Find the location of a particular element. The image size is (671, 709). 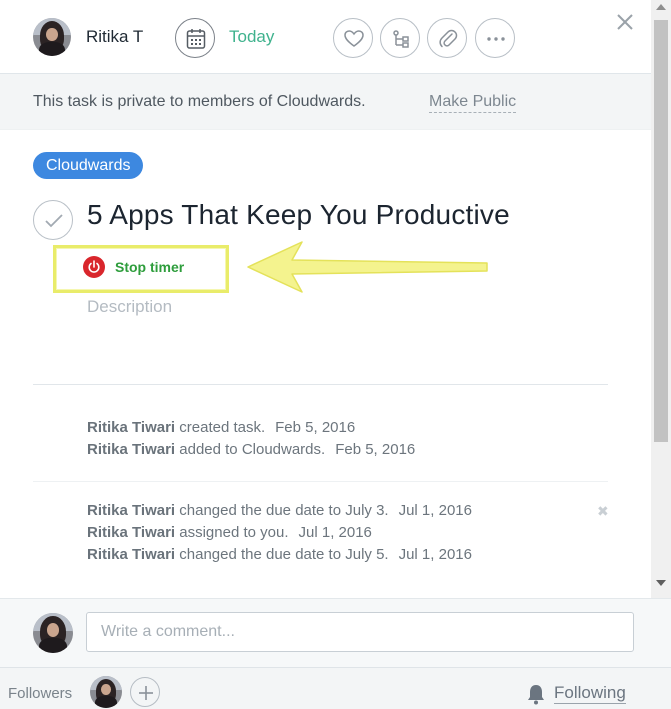

attach-button is located at coordinates (447, 38).